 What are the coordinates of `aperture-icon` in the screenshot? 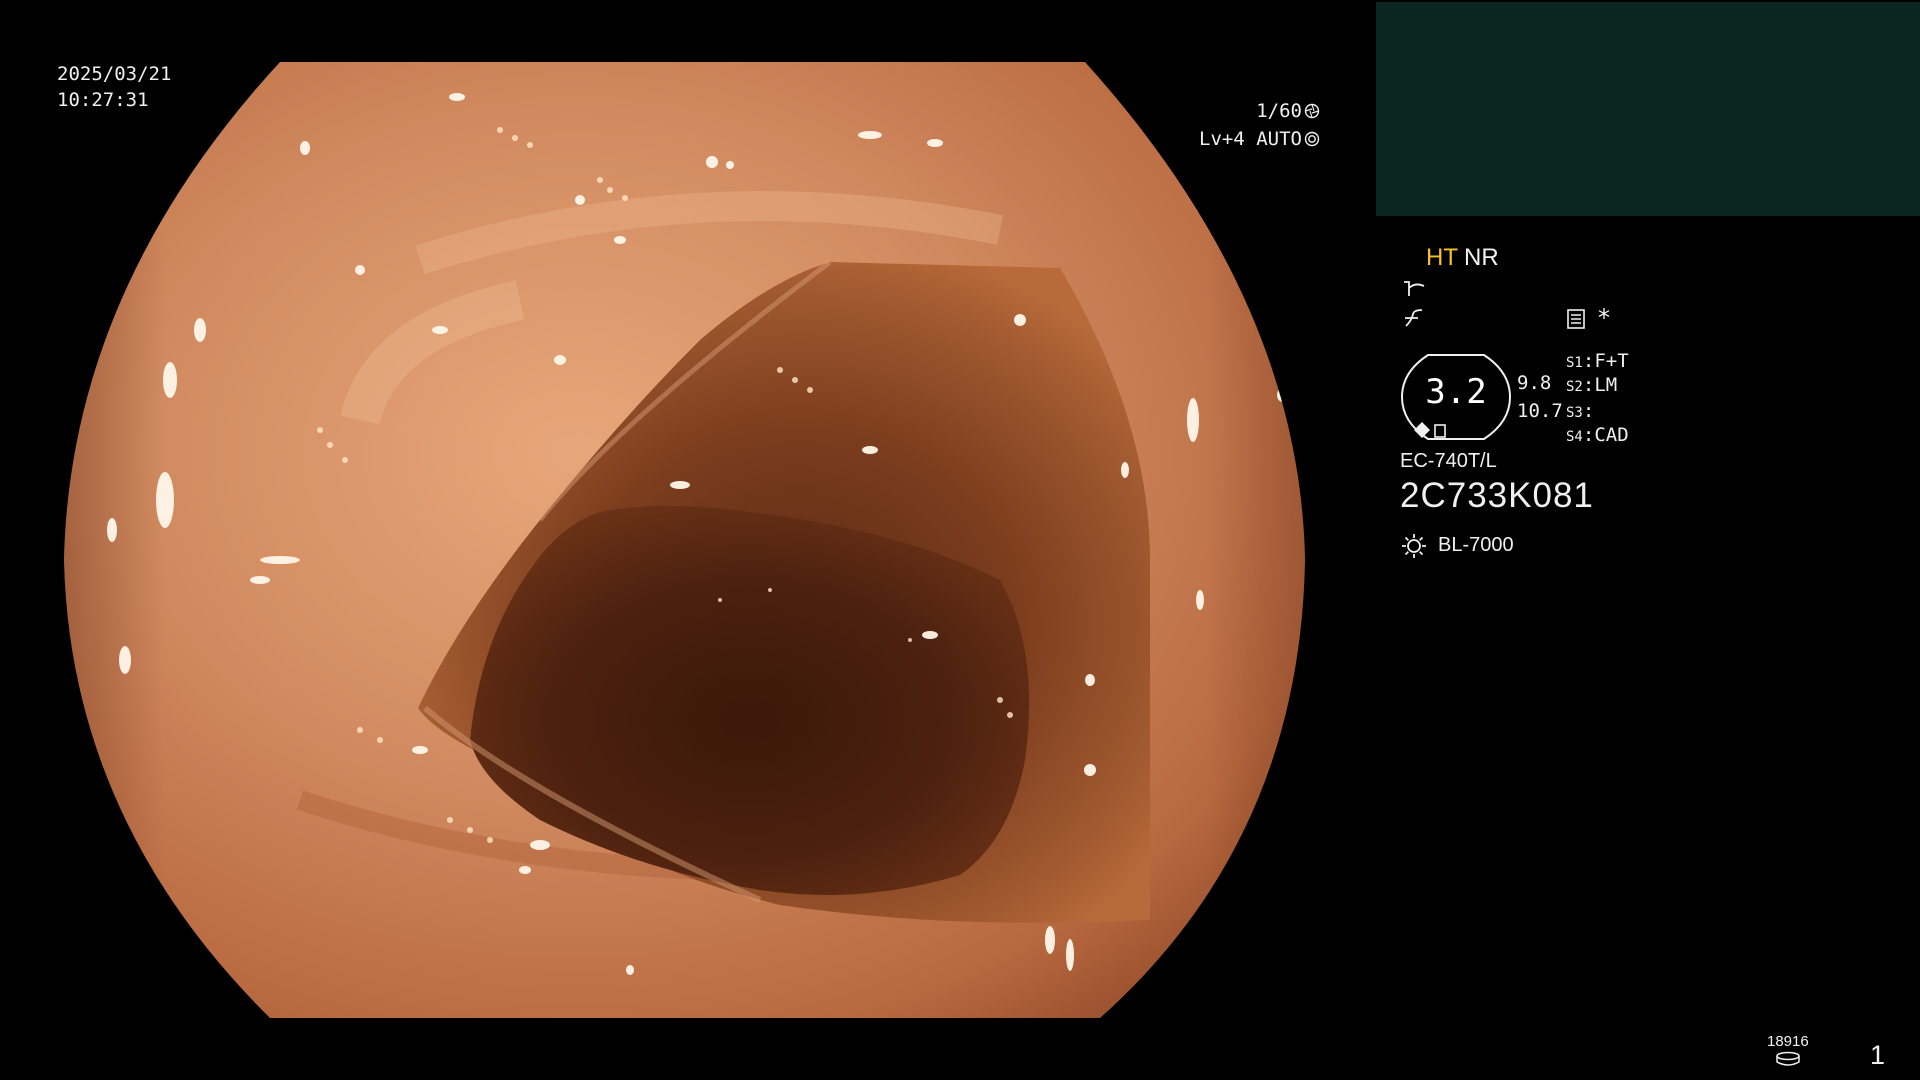 It's located at (1312, 111).